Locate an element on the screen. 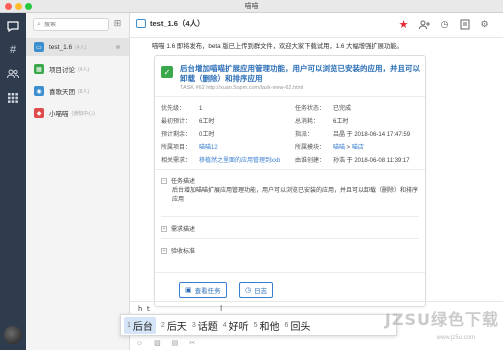 This screenshot has height=351, width=503. conversation-name: 小喵喵 is located at coordinates (59, 114).